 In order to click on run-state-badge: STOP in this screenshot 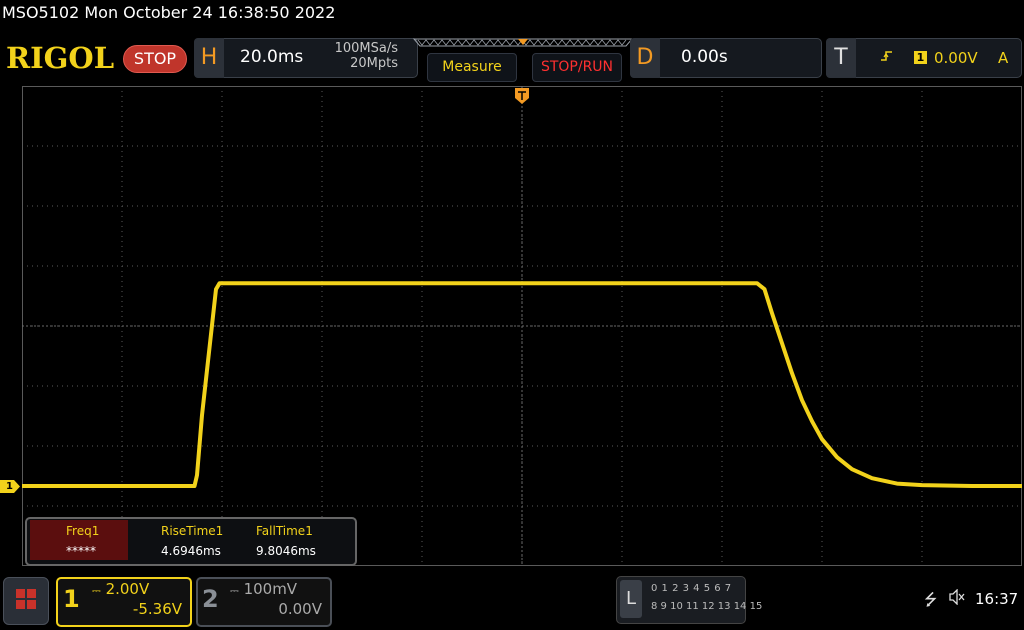, I will do `click(155, 59)`.